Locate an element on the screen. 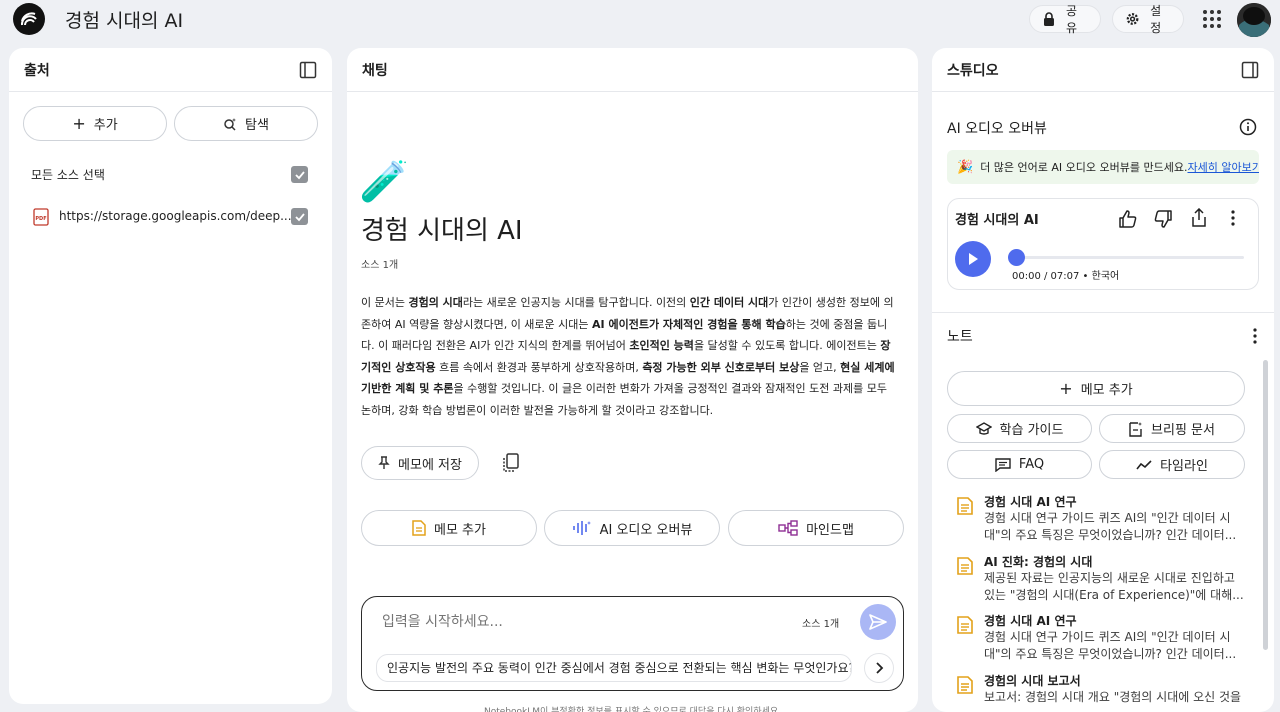 The width and height of the screenshot is (1280, 712). player-time-lang: 00:00 / 07:07 • 한국어 is located at coordinates (1066, 276).